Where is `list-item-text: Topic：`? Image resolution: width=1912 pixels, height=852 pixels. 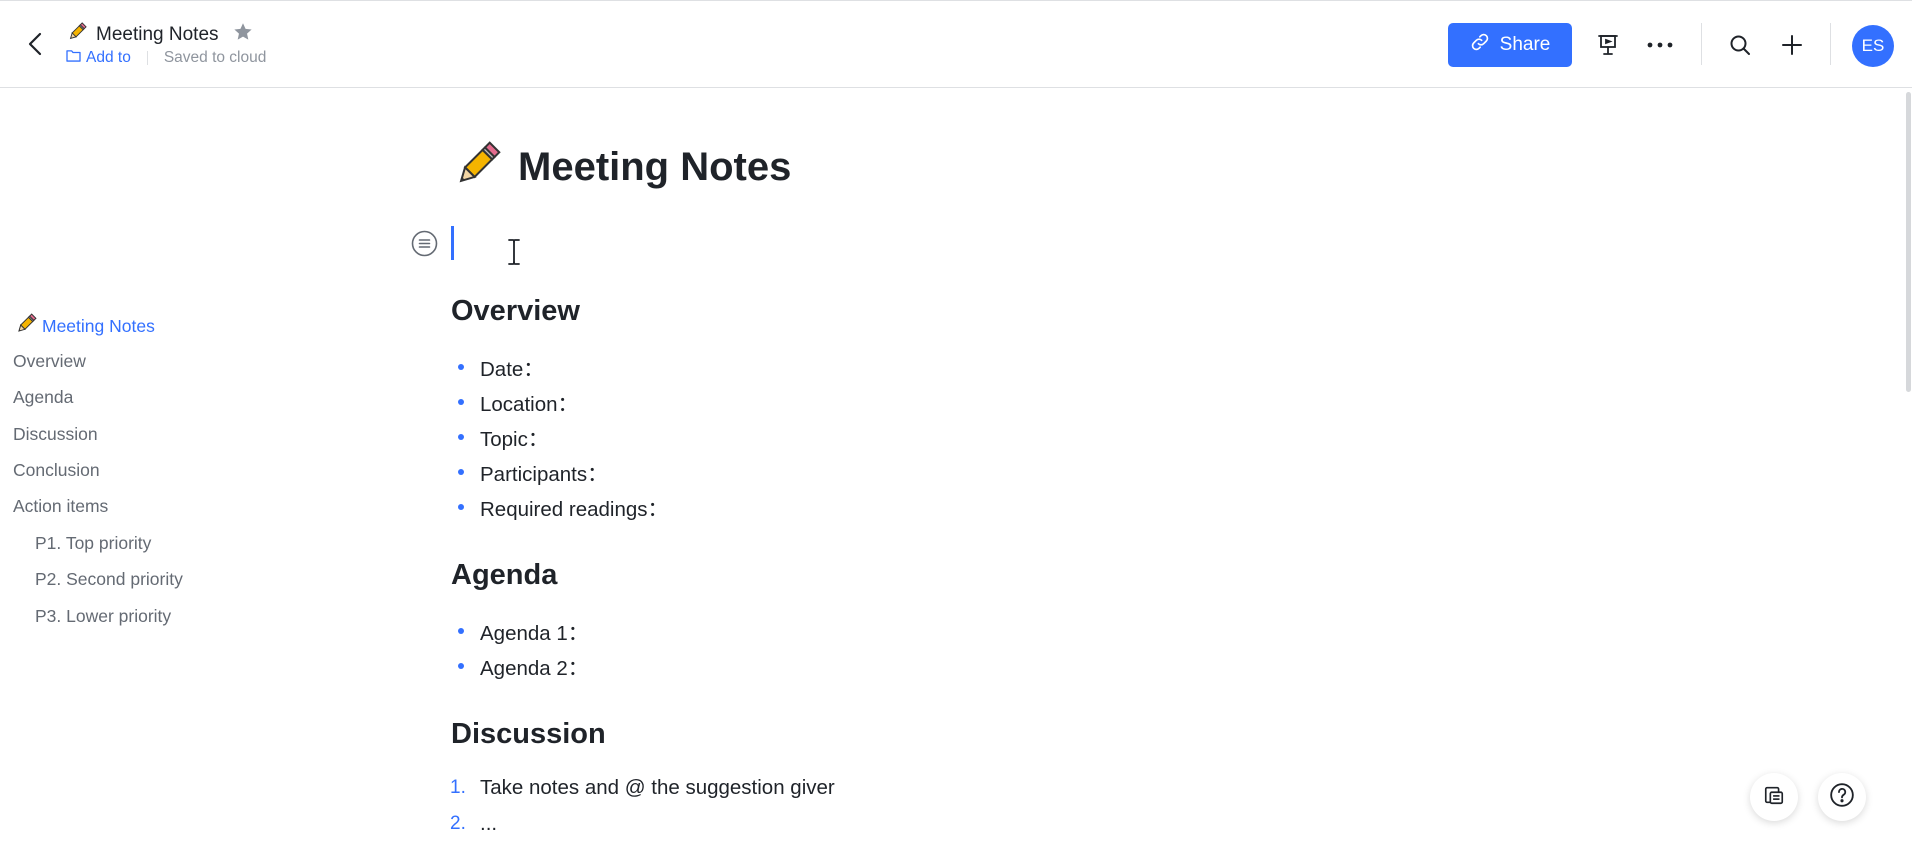 list-item-text: Topic： is located at coordinates (514, 439).